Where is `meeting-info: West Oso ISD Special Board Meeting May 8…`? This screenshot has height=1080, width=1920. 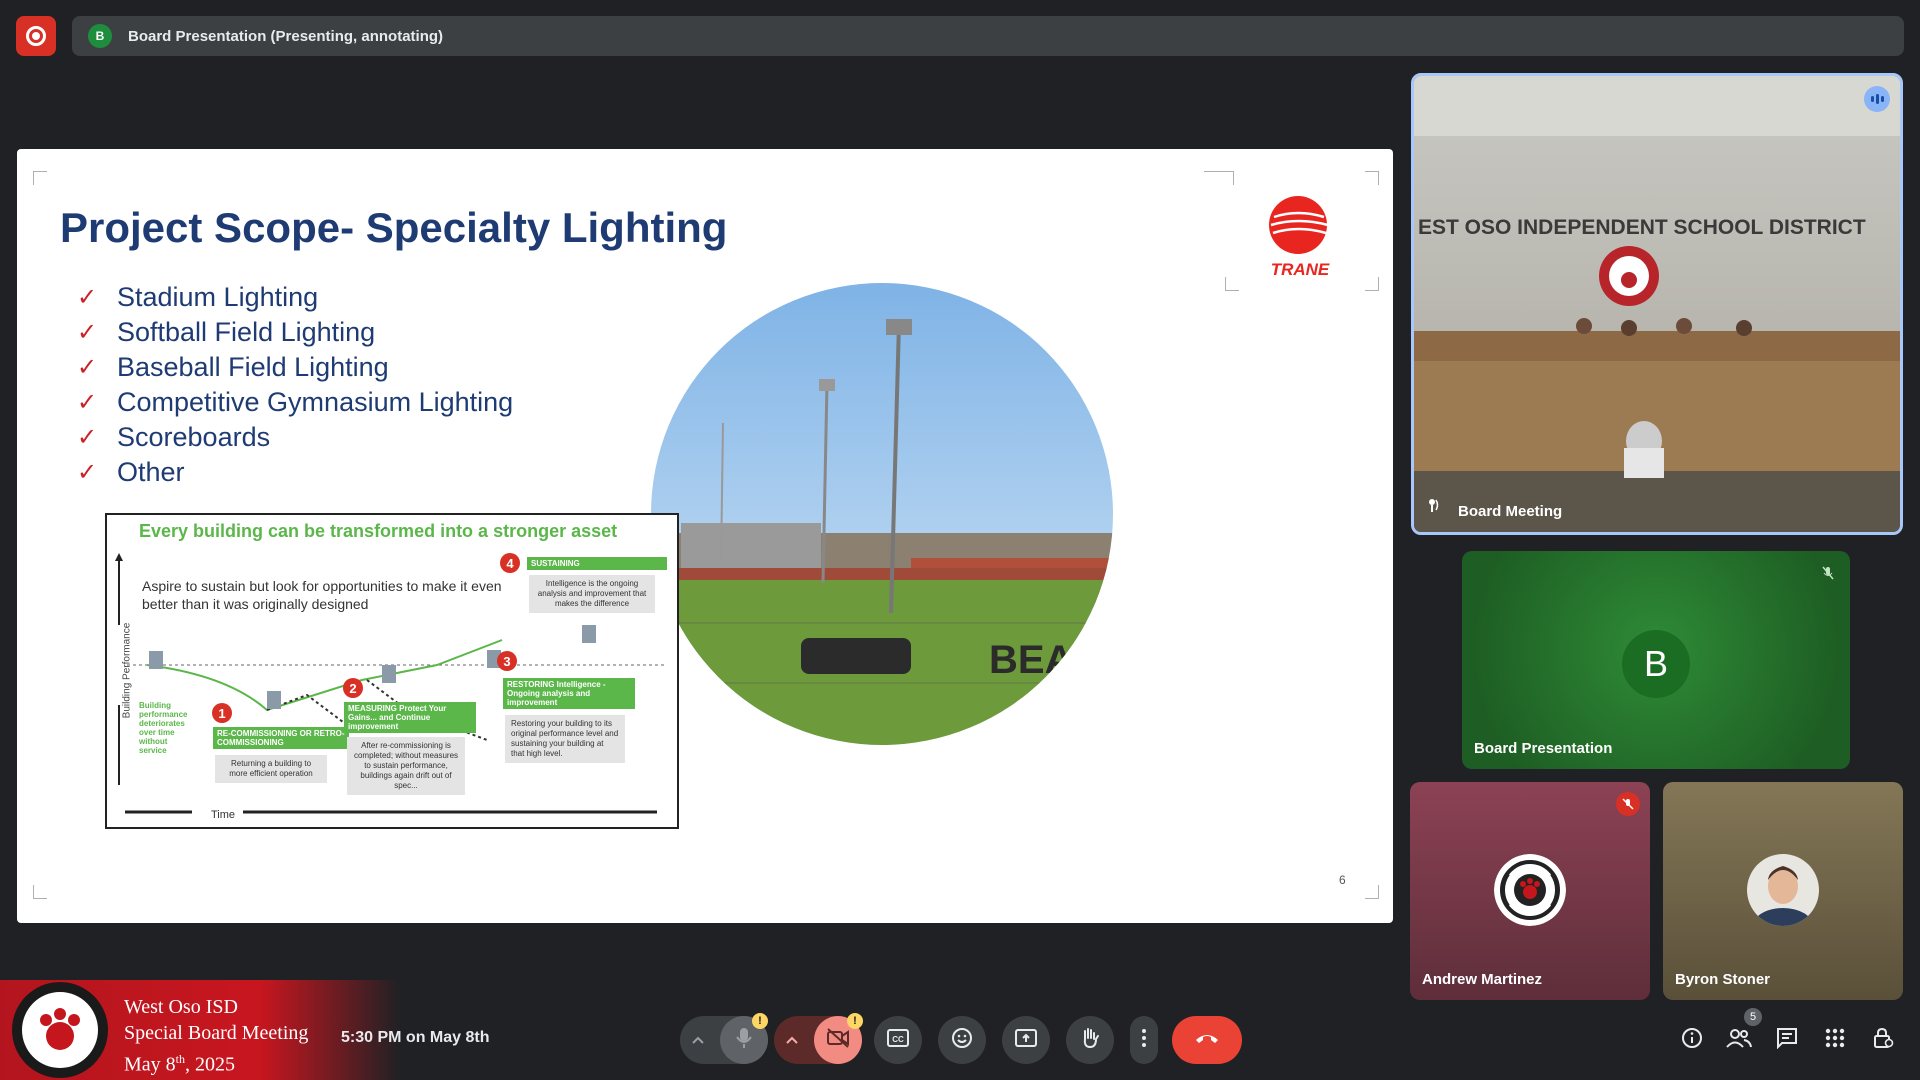 meeting-info: West Oso ISD Special Board Meeting May 8… is located at coordinates (216, 1036).